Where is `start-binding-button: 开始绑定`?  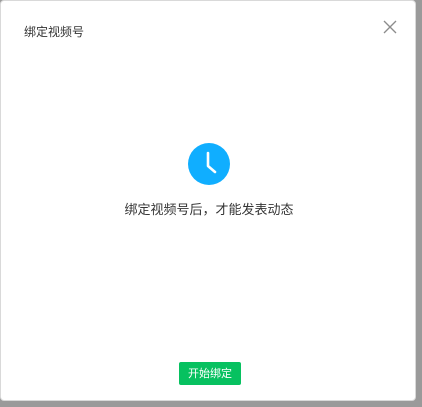
start-binding-button: 开始绑定 is located at coordinates (210, 373).